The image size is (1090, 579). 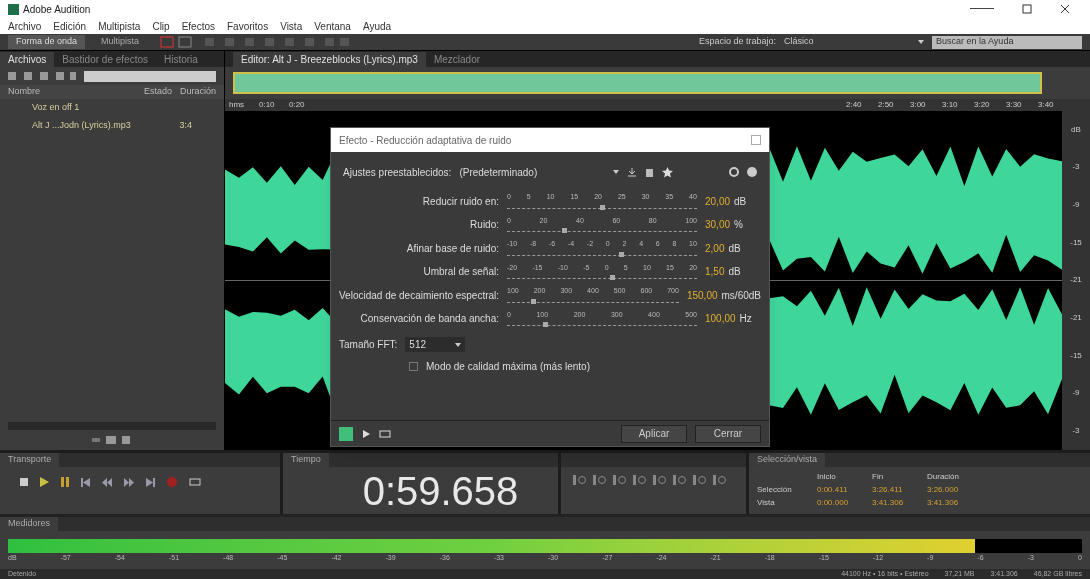 What do you see at coordinates (65, 482) in the screenshot?
I see `pause-icon` at bounding box center [65, 482].